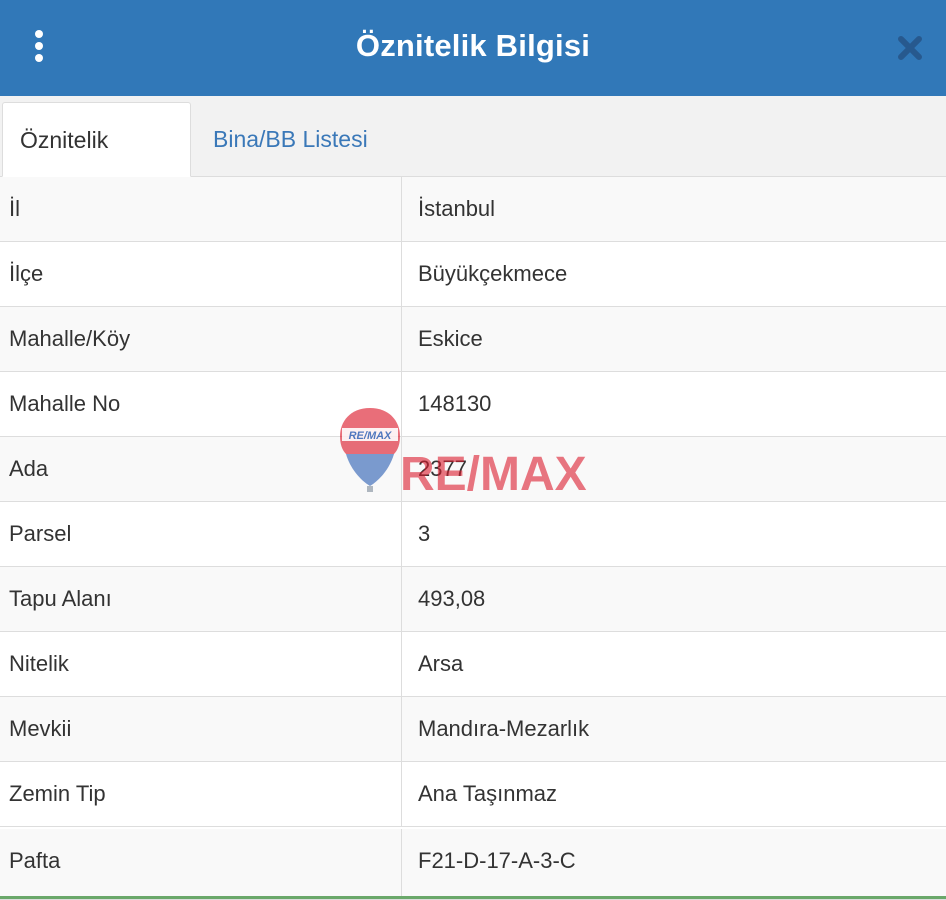 This screenshot has height=900, width=946. What do you see at coordinates (441, 663) in the screenshot?
I see `row-value: Arsa` at bounding box center [441, 663].